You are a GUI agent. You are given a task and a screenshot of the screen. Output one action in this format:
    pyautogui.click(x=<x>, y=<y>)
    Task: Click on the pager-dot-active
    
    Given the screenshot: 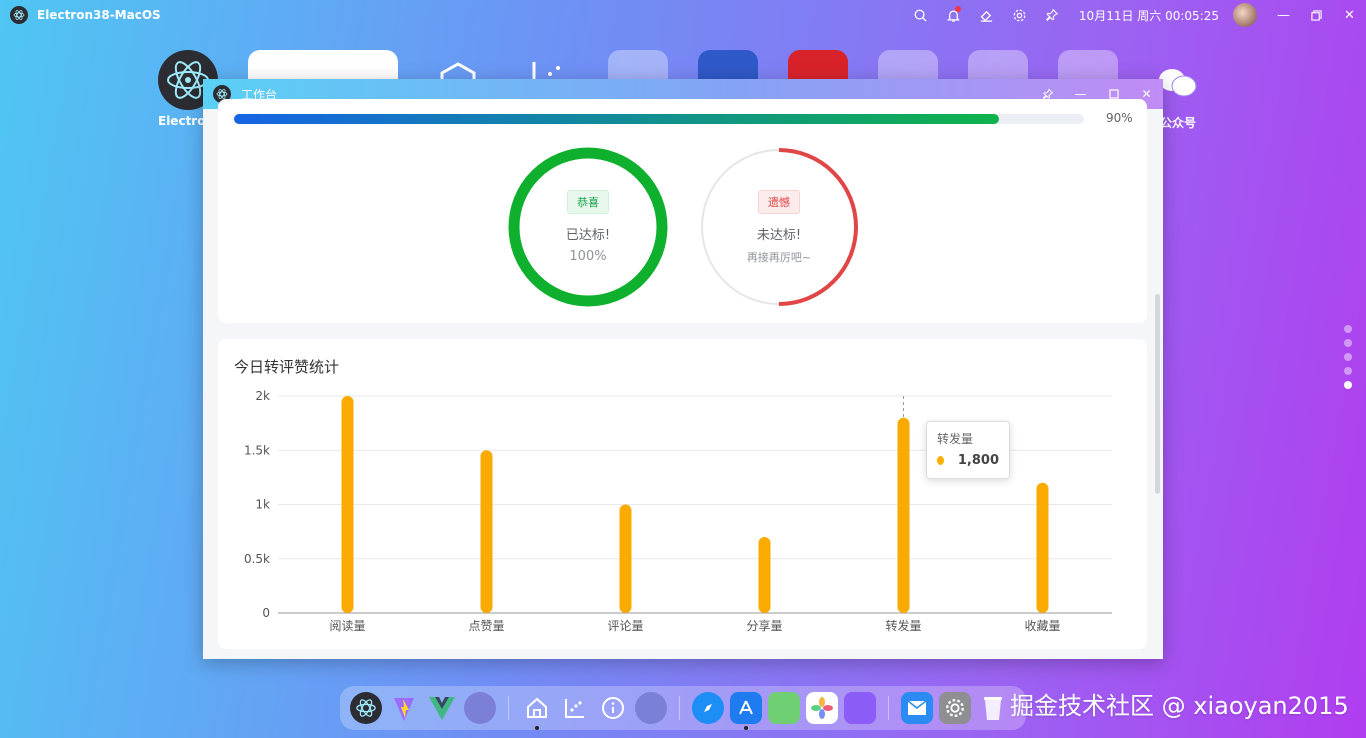 What is the action you would take?
    pyautogui.click(x=1348, y=385)
    